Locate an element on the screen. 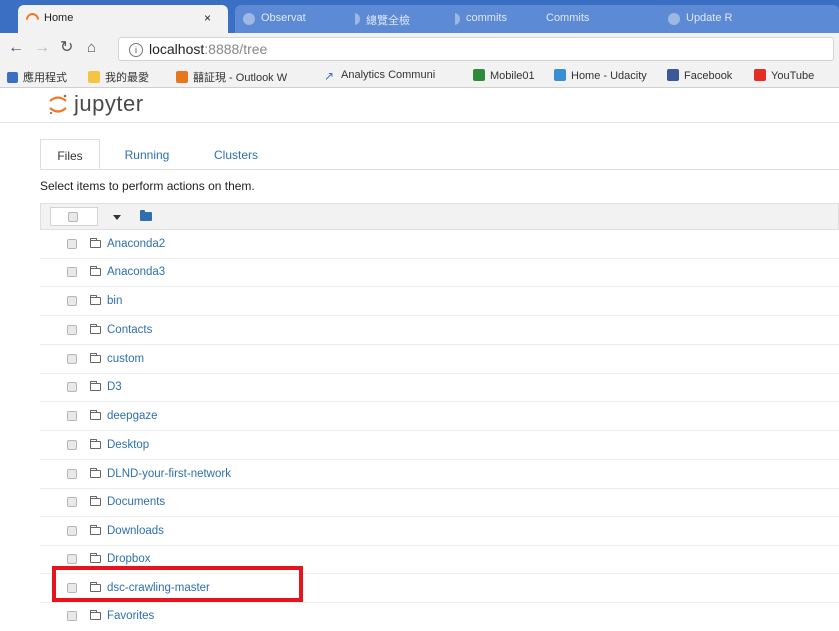 This screenshot has height=631, width=839. bookmark-facebook: Facebook is located at coordinates (699, 75).